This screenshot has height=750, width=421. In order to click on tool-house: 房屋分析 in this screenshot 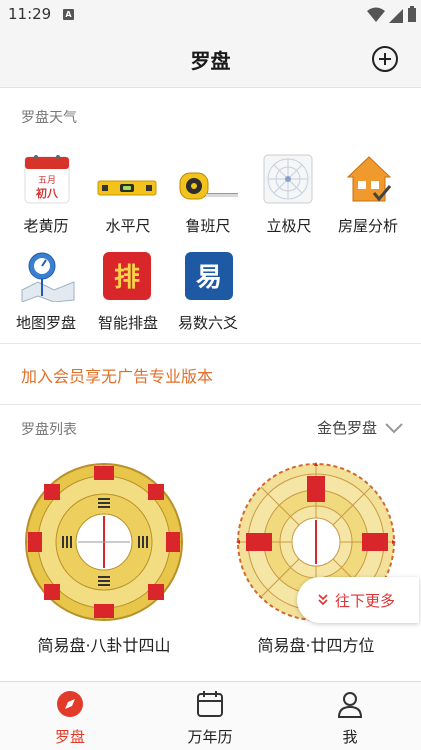, I will do `click(368, 190)`.